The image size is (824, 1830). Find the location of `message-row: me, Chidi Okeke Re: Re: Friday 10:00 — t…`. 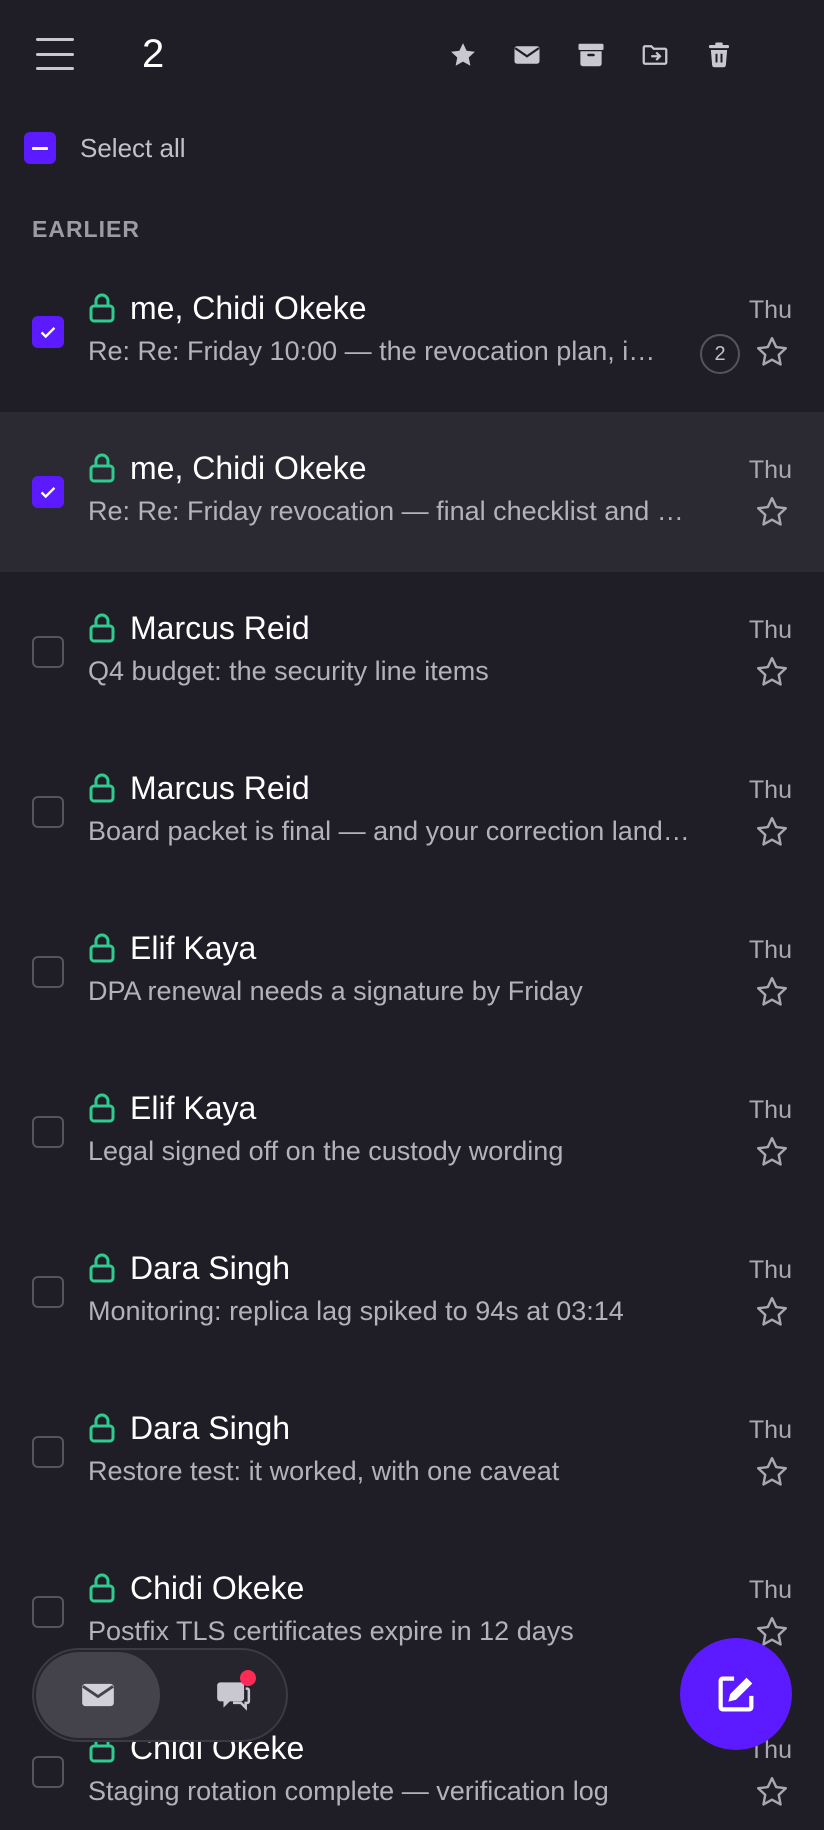

message-row: me, Chidi Okeke Re: Re: Friday 10:00 — t… is located at coordinates (412, 332).